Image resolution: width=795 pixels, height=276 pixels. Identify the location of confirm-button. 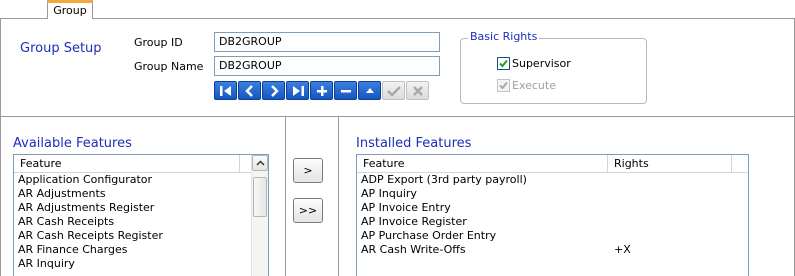
(393, 90).